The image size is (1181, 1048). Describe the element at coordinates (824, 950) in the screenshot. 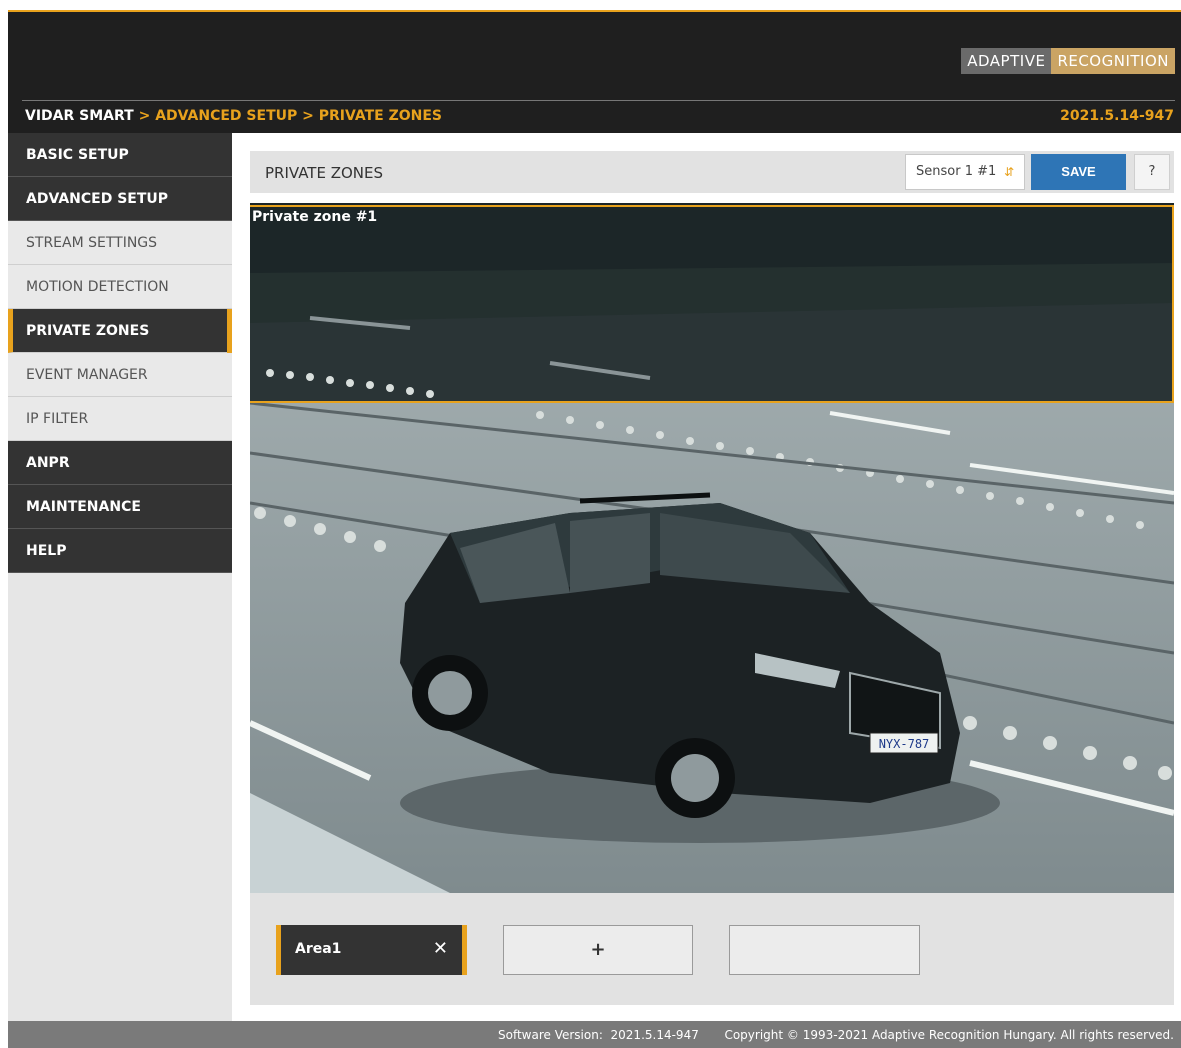

I see `empty-area-slot` at that location.